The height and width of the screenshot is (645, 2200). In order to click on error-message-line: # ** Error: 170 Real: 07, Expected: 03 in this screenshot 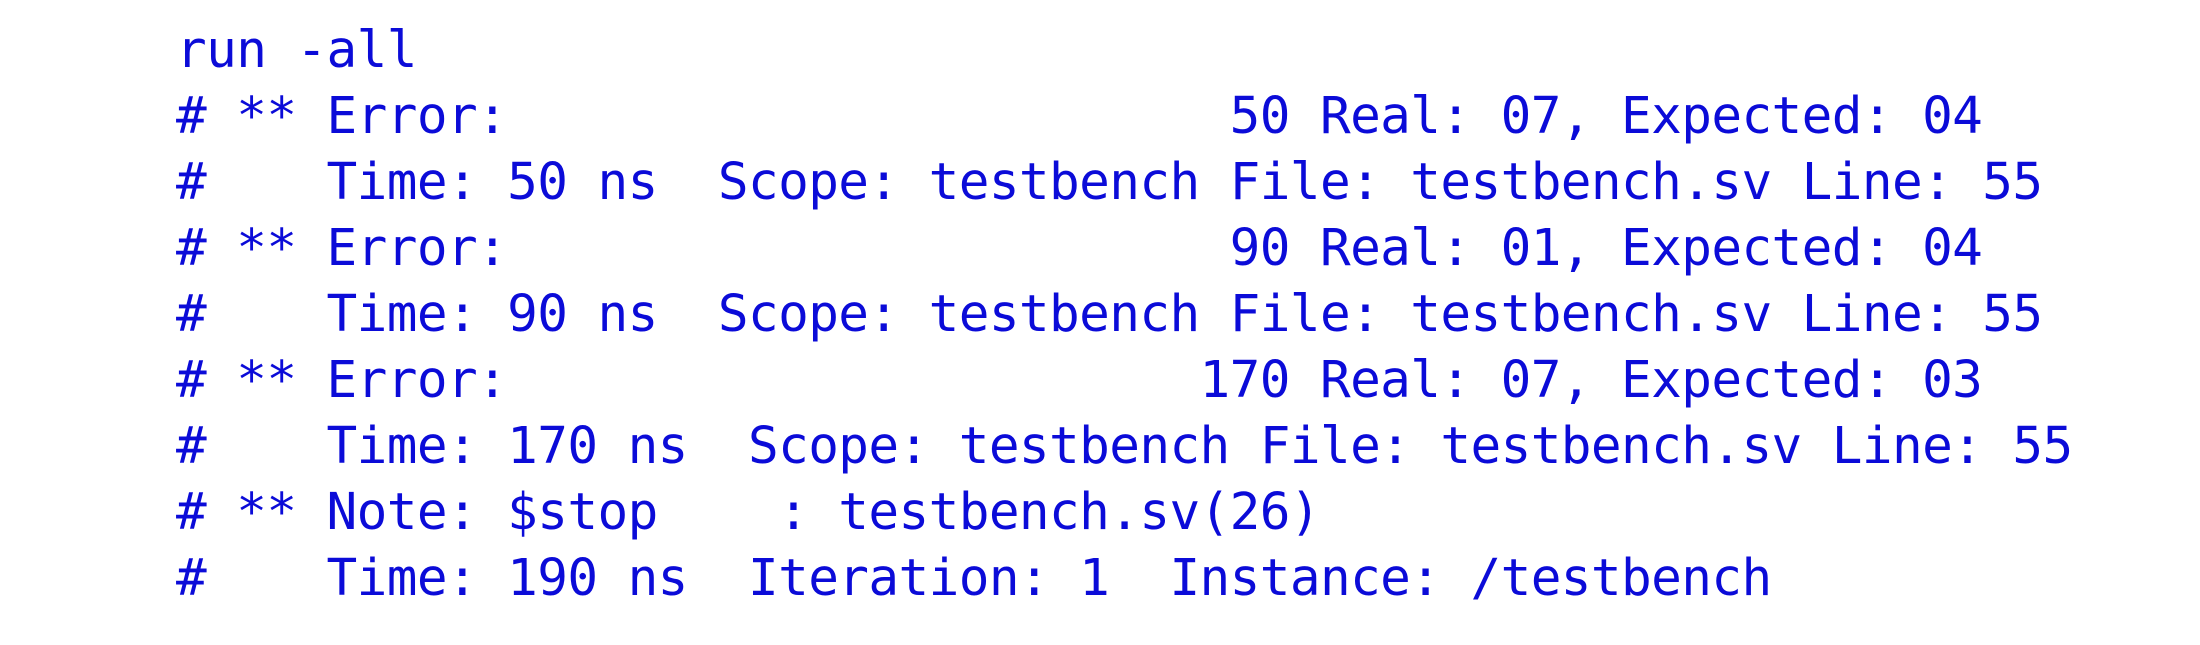, I will do `click(1079, 380)`.